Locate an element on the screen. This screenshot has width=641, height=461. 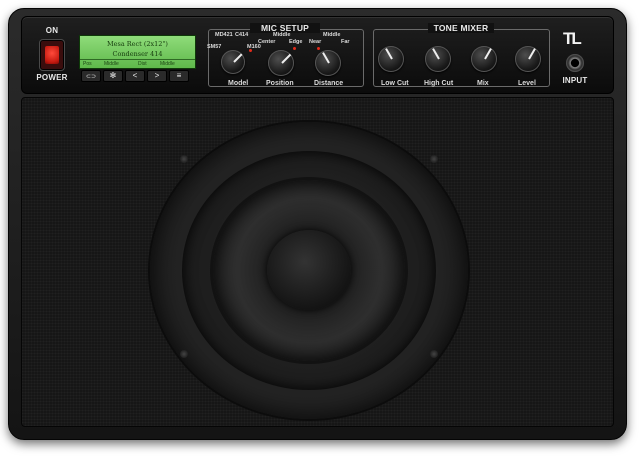
distance-value: Middle is located at coordinates (167, 64).